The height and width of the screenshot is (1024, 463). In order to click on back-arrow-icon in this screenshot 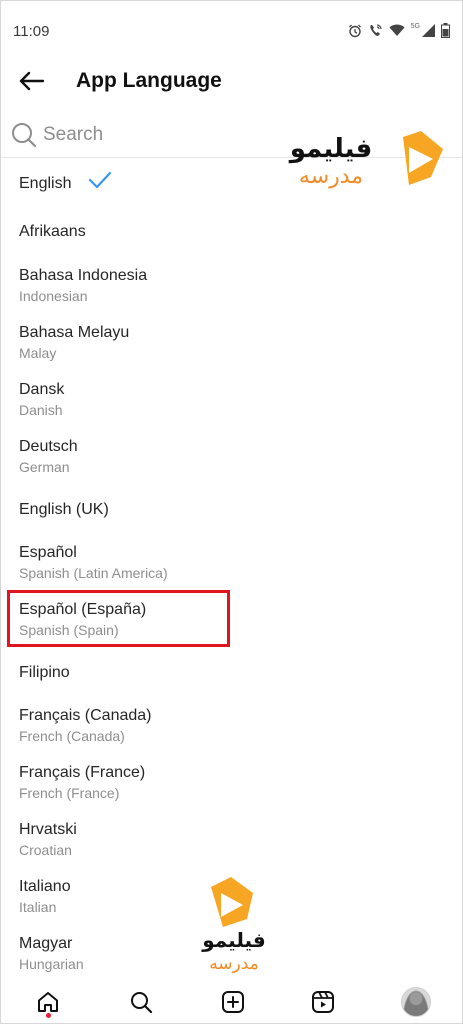, I will do `click(31, 81)`.